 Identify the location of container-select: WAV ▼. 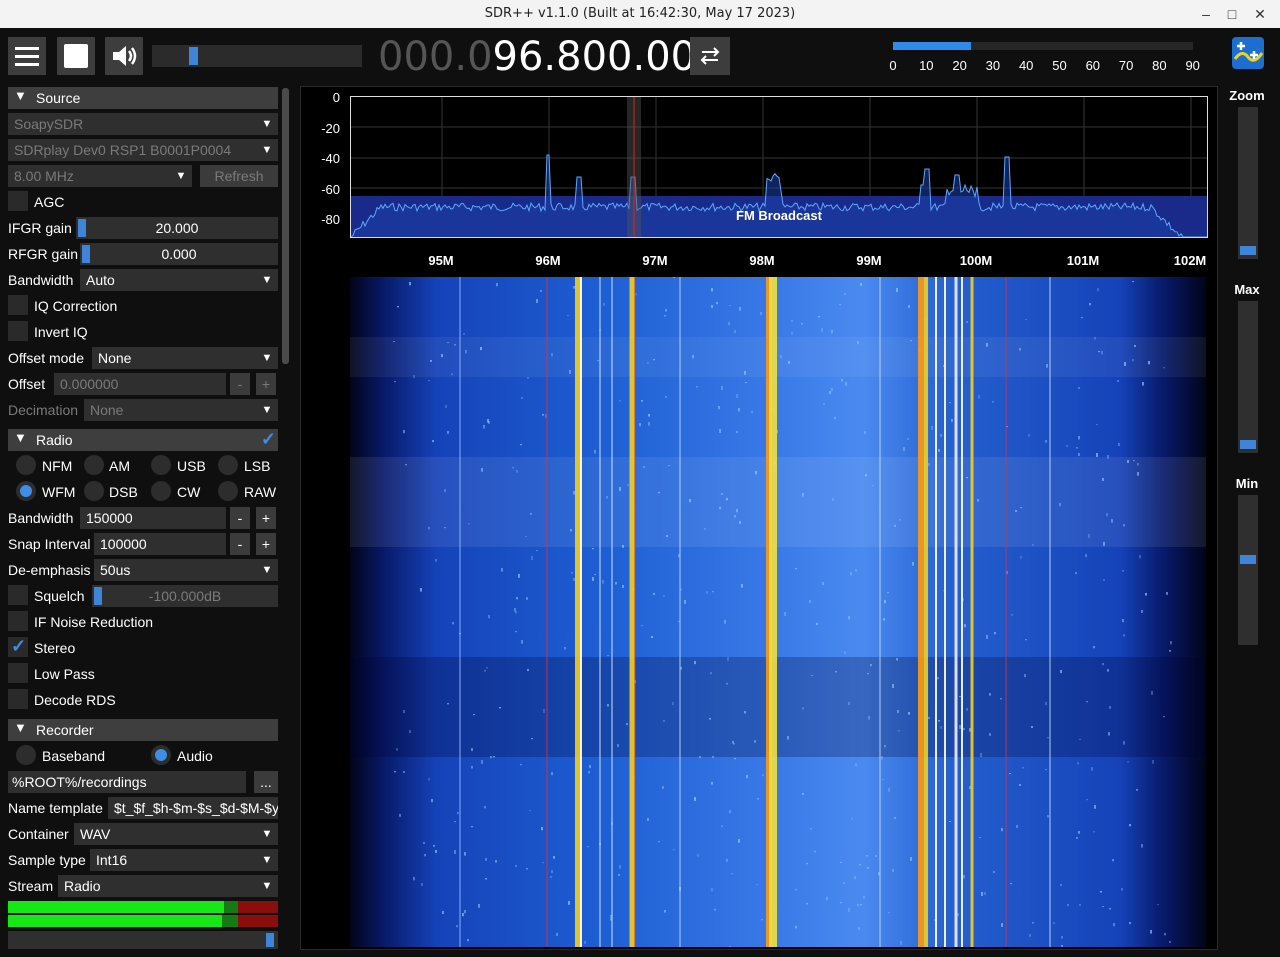
(176, 834).